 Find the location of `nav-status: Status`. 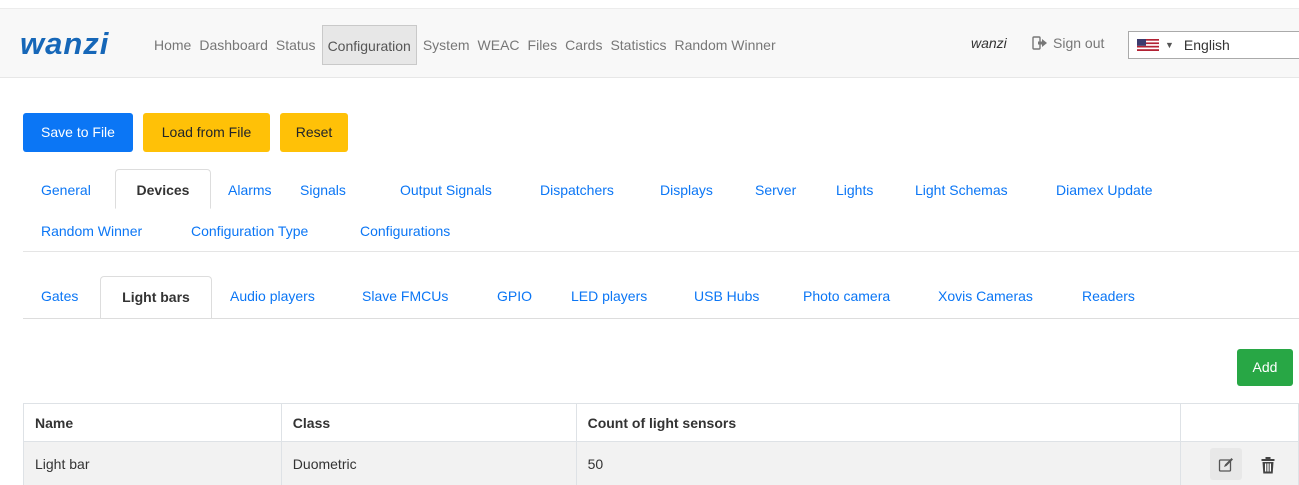

nav-status: Status is located at coordinates (296, 45).